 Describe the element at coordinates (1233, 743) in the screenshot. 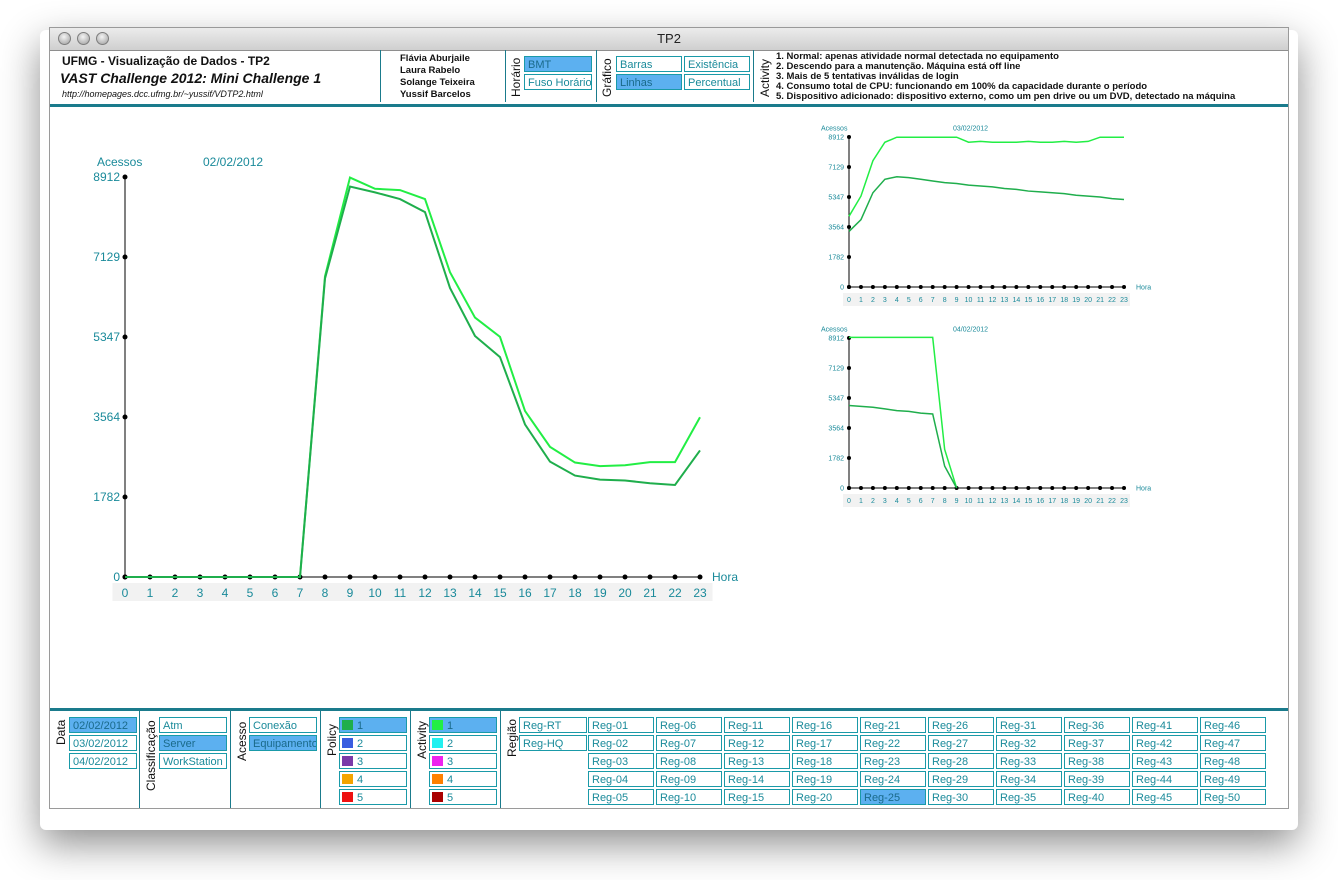

I see `regiao-option-reg-47: Reg-47` at that location.